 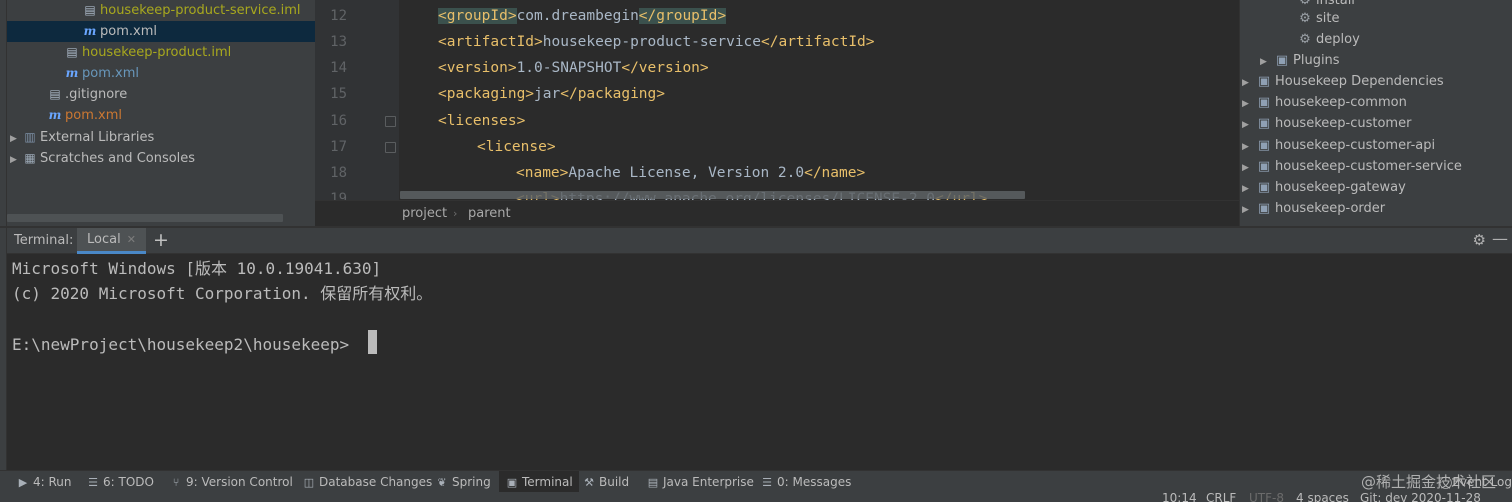 I want to click on terminal-tab-local: Local ✕, so click(x=111, y=241).